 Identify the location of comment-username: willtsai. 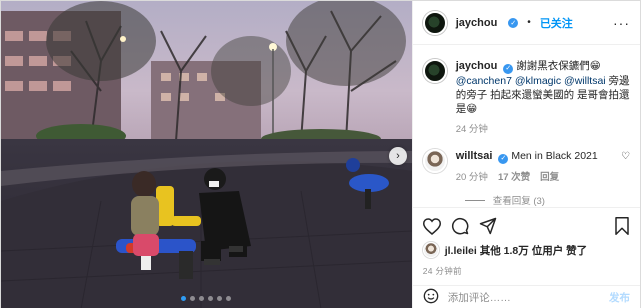
(474, 156).